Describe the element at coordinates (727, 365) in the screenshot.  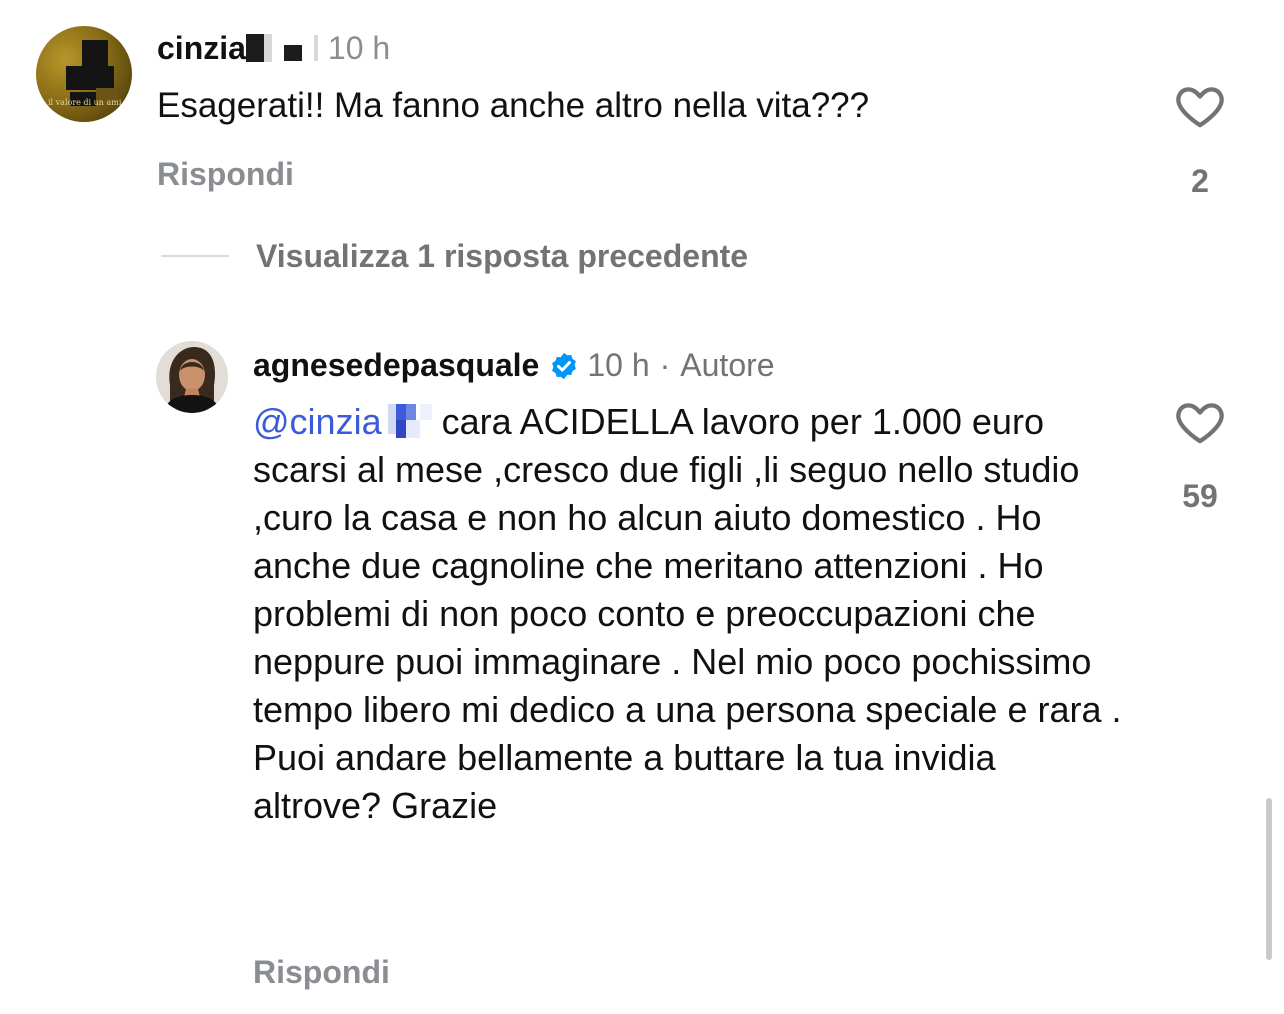
I see `author-label: Autore` at that location.